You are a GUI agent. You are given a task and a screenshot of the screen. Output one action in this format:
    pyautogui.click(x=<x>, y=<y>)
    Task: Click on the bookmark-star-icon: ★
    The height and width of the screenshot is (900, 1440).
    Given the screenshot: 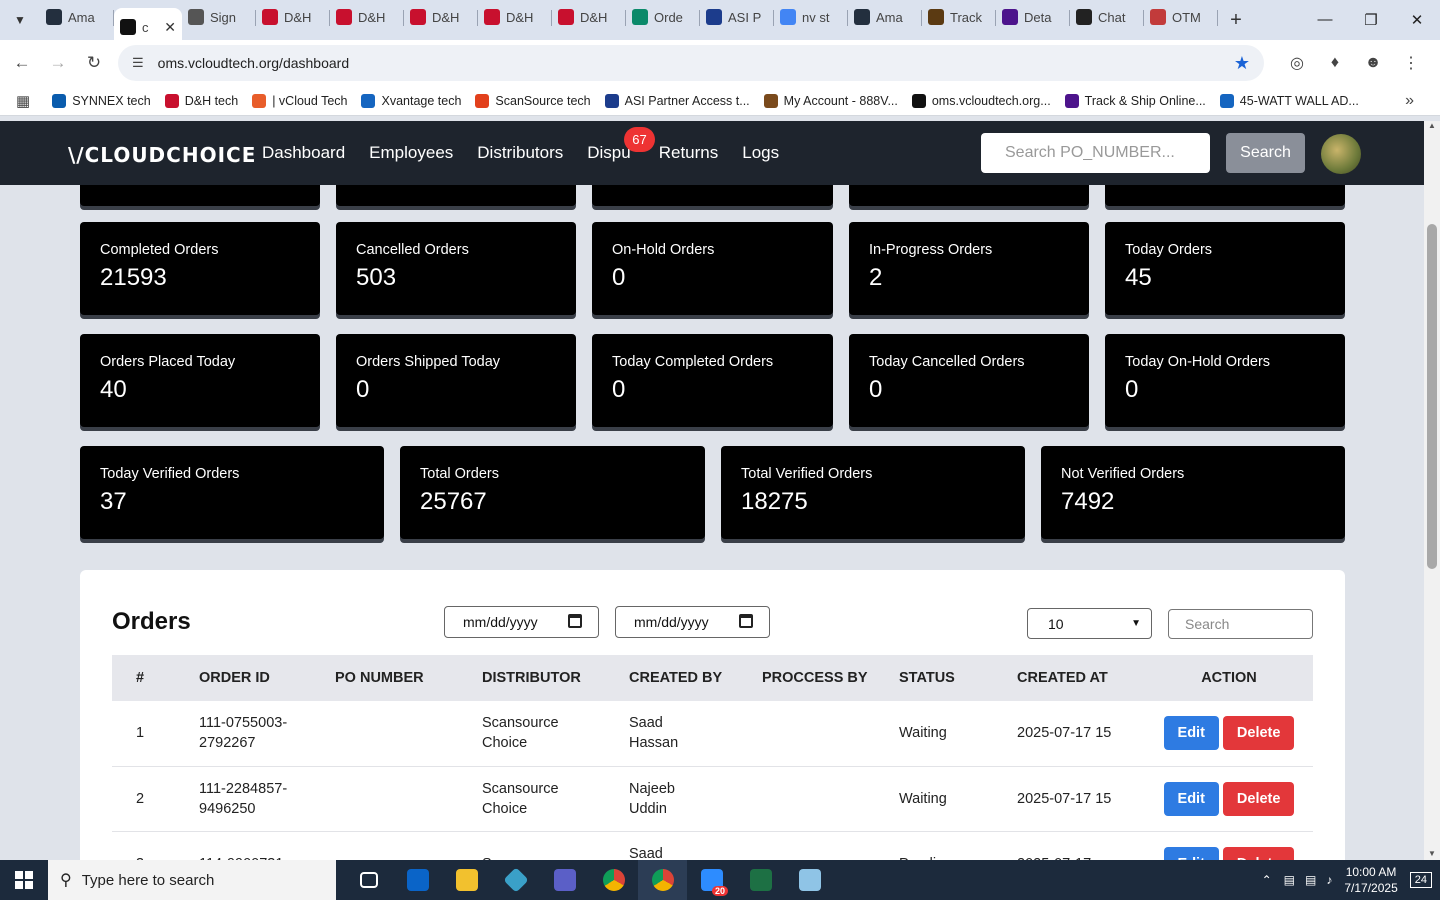 What is the action you would take?
    pyautogui.click(x=1242, y=63)
    